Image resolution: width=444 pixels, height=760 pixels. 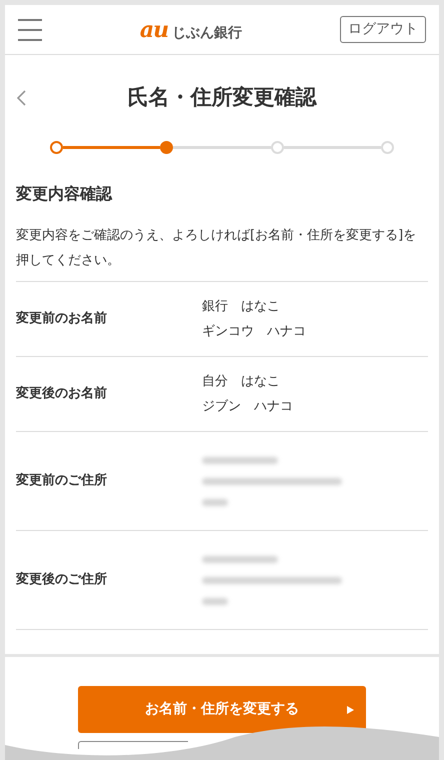 I want to click on secondary-button, so click(x=133, y=745).